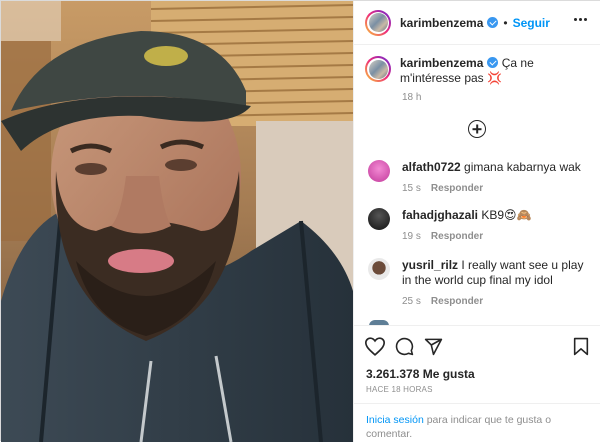 Image resolution: width=600 pixels, height=442 pixels. I want to click on comment-username: fahadjghazali, so click(440, 215).